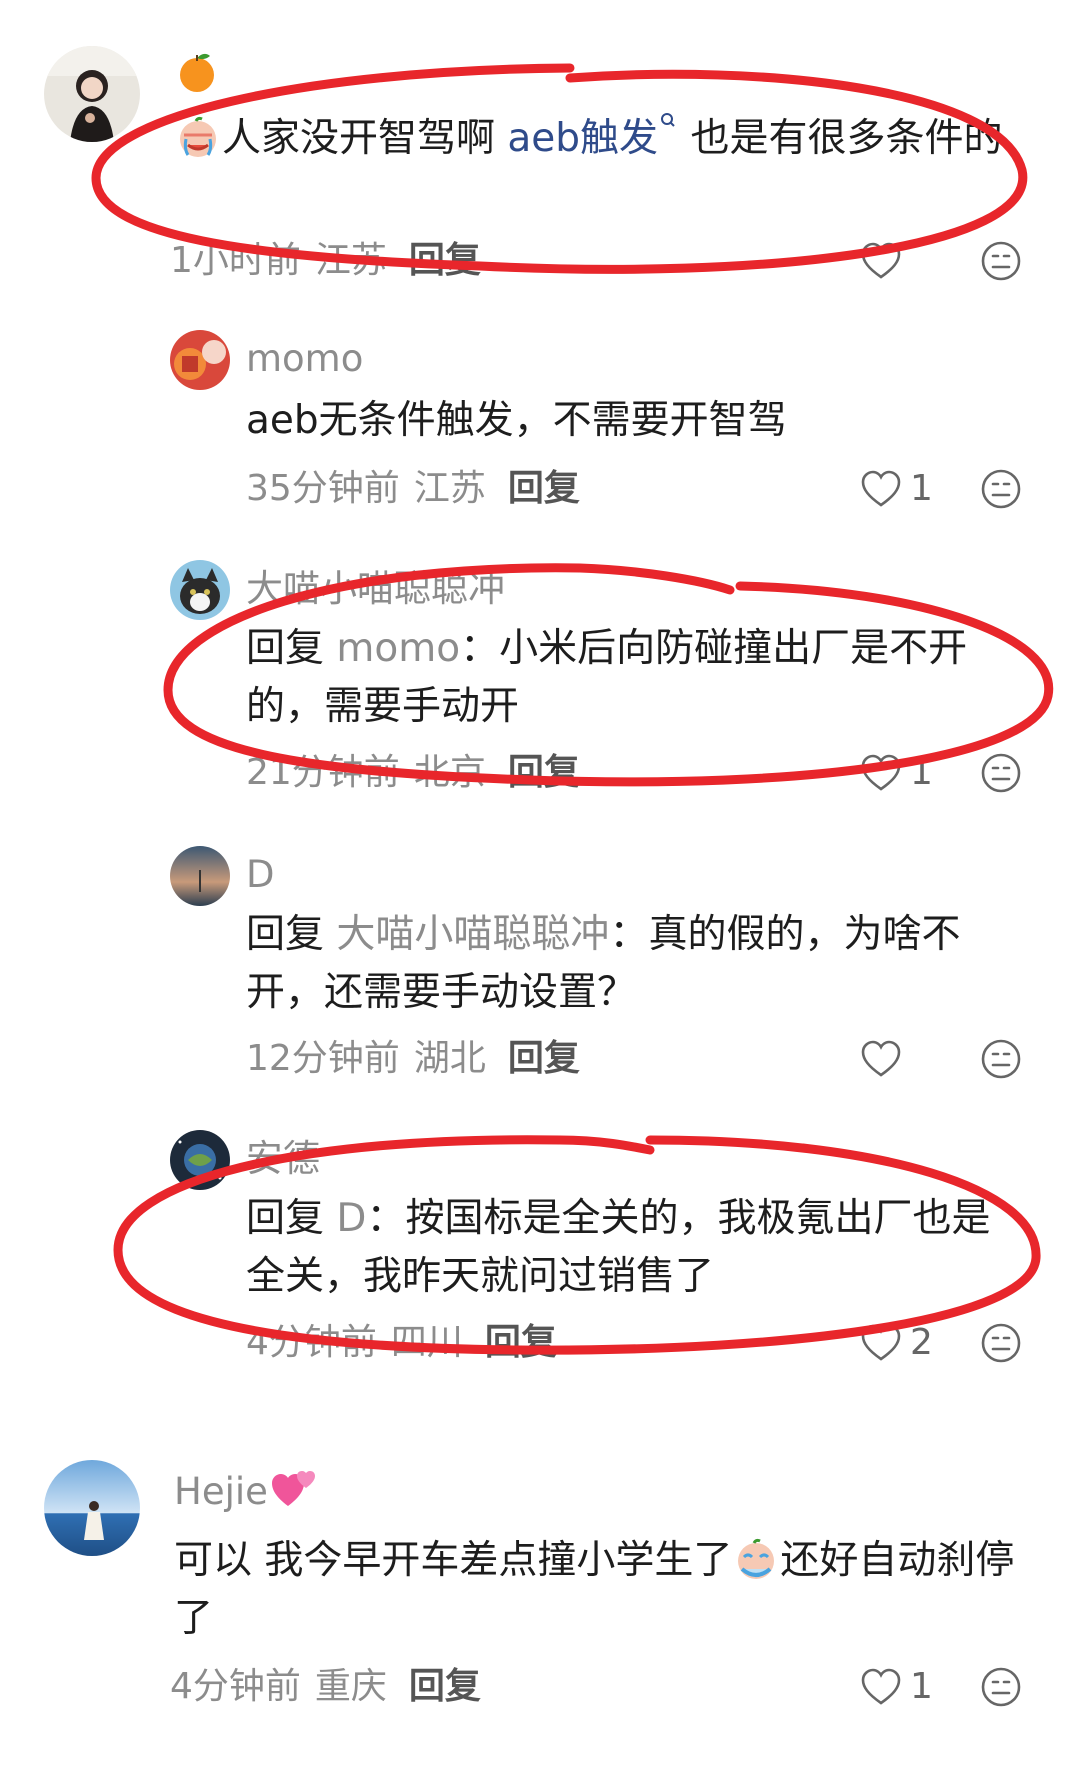  I want to click on reply-meta: 21分钟前 北京 回复, so click(413, 773).